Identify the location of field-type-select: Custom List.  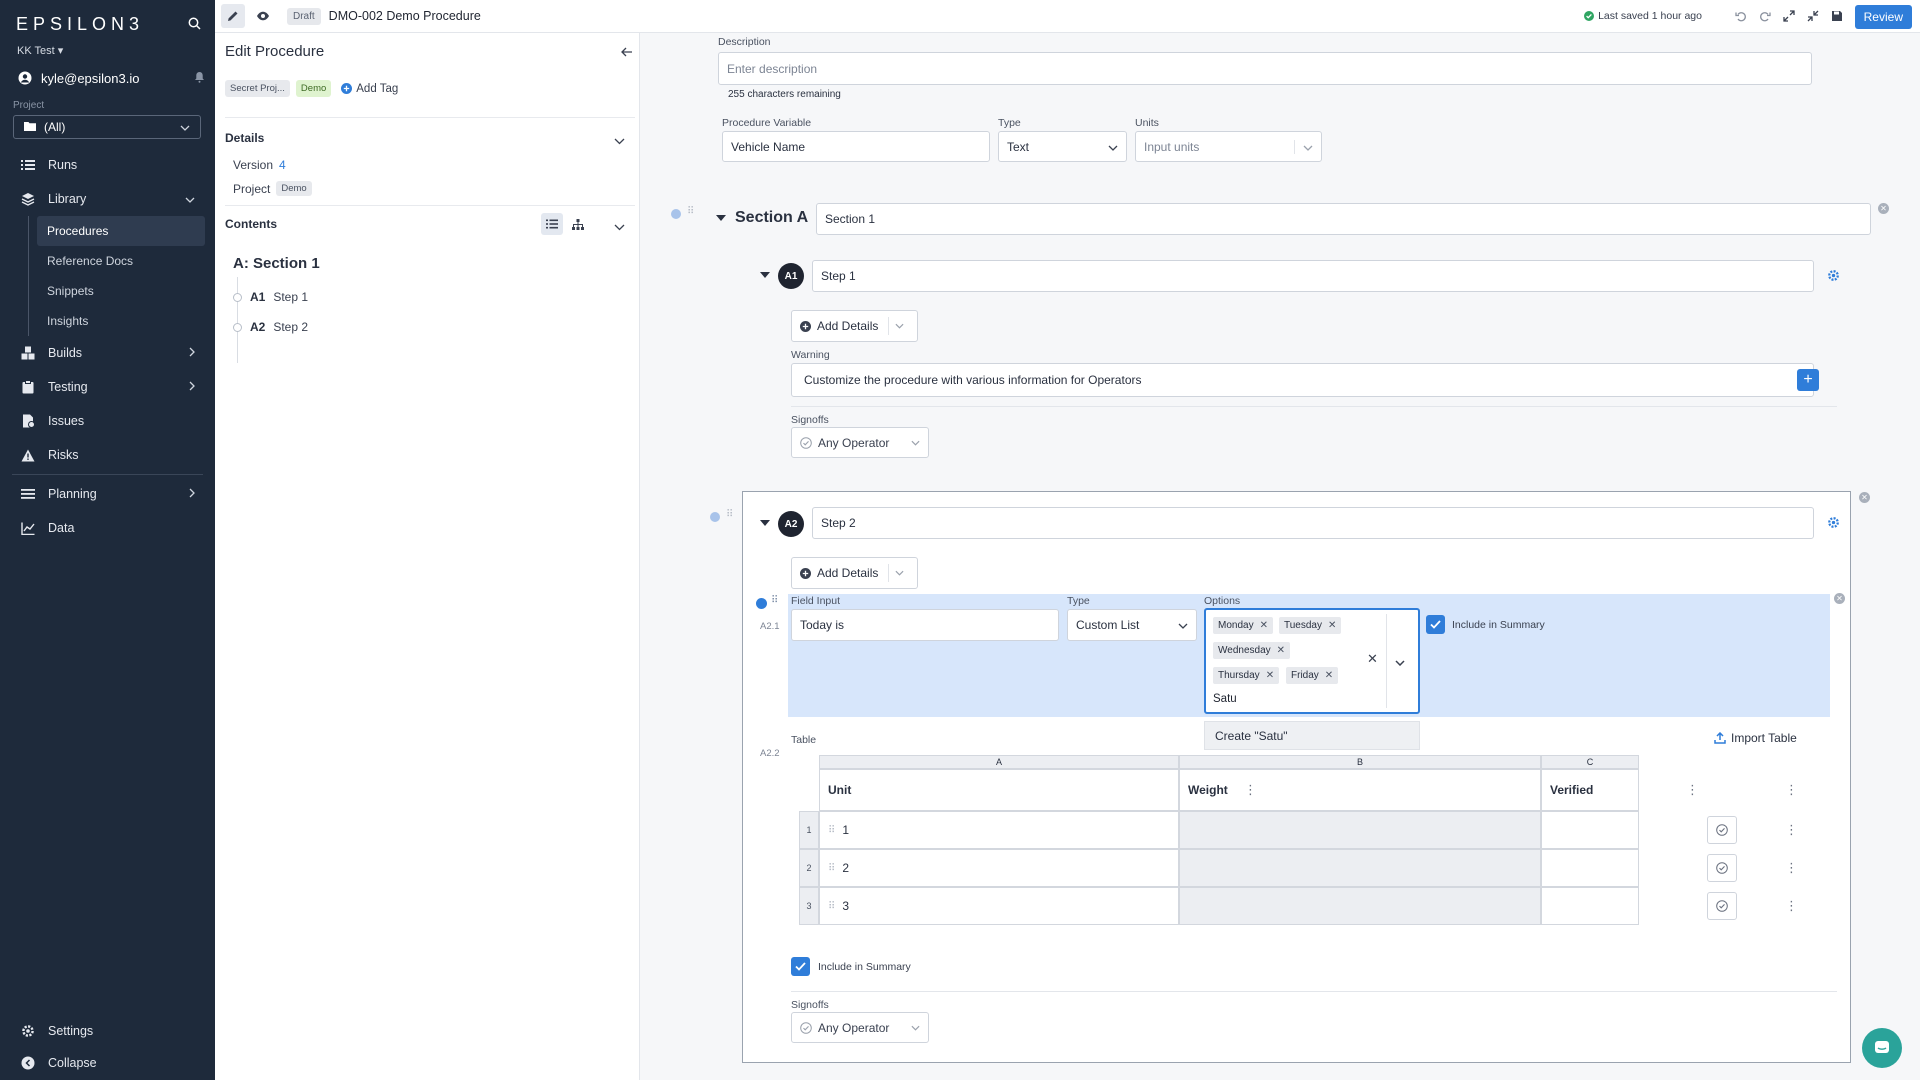
(1132, 625).